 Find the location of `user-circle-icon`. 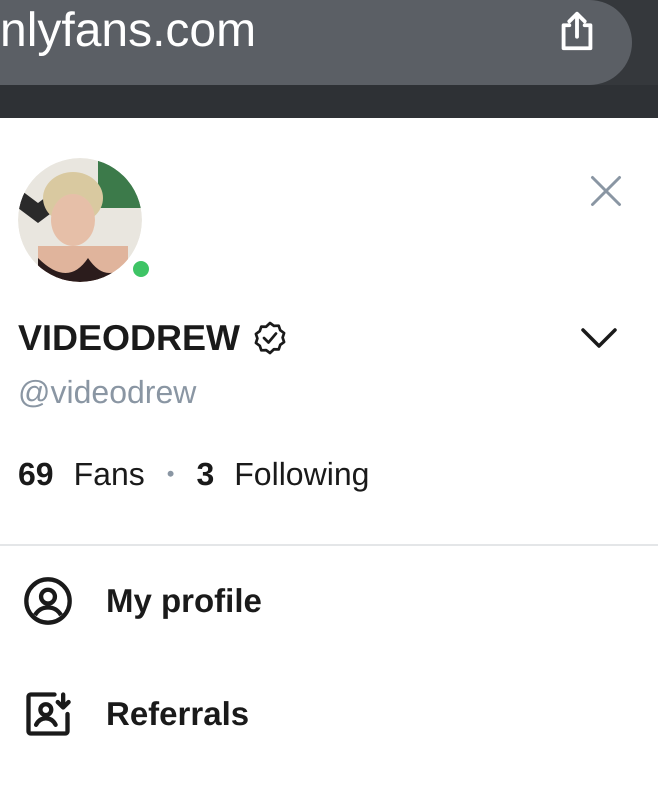

user-circle-icon is located at coordinates (48, 601).